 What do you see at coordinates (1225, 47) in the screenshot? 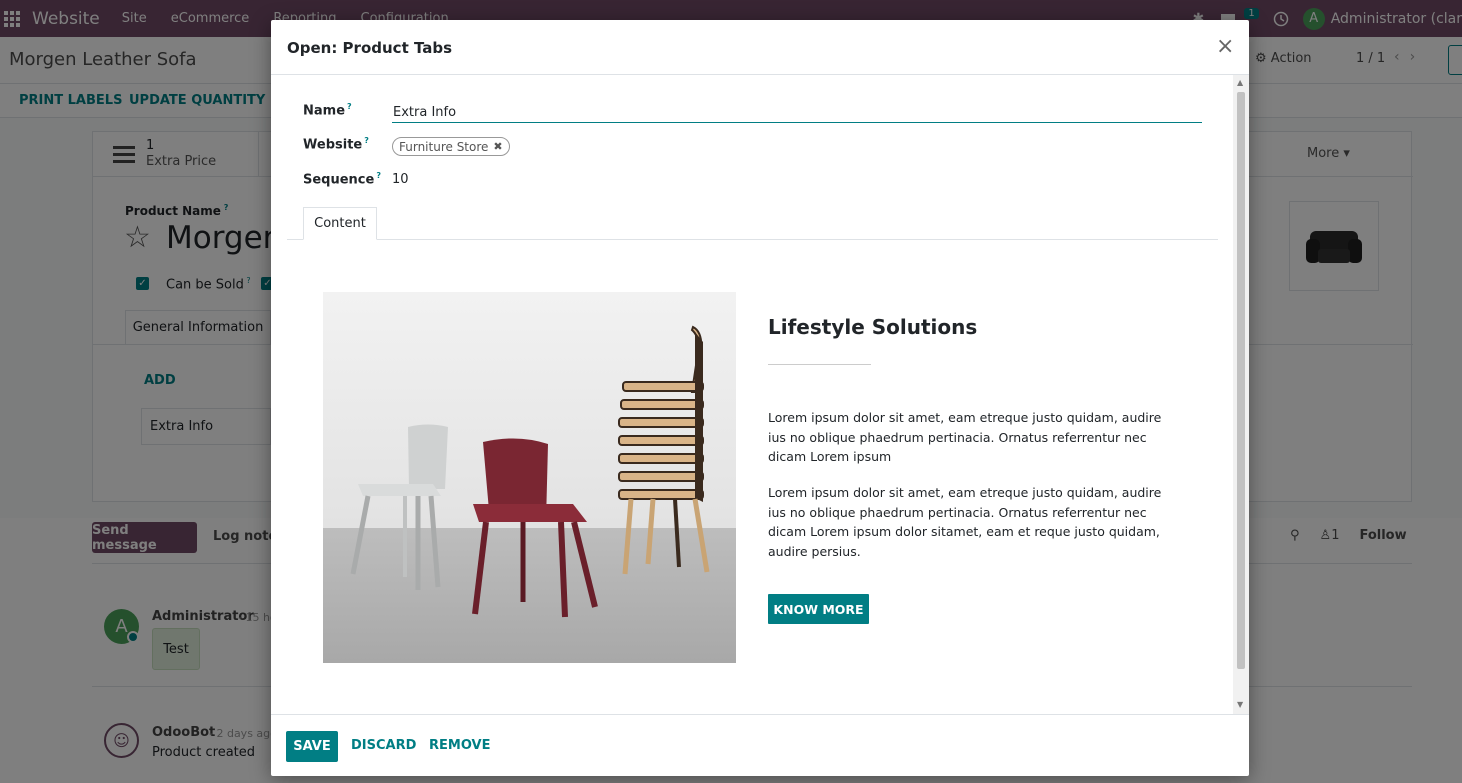
I see `close-icon: ×` at bounding box center [1225, 47].